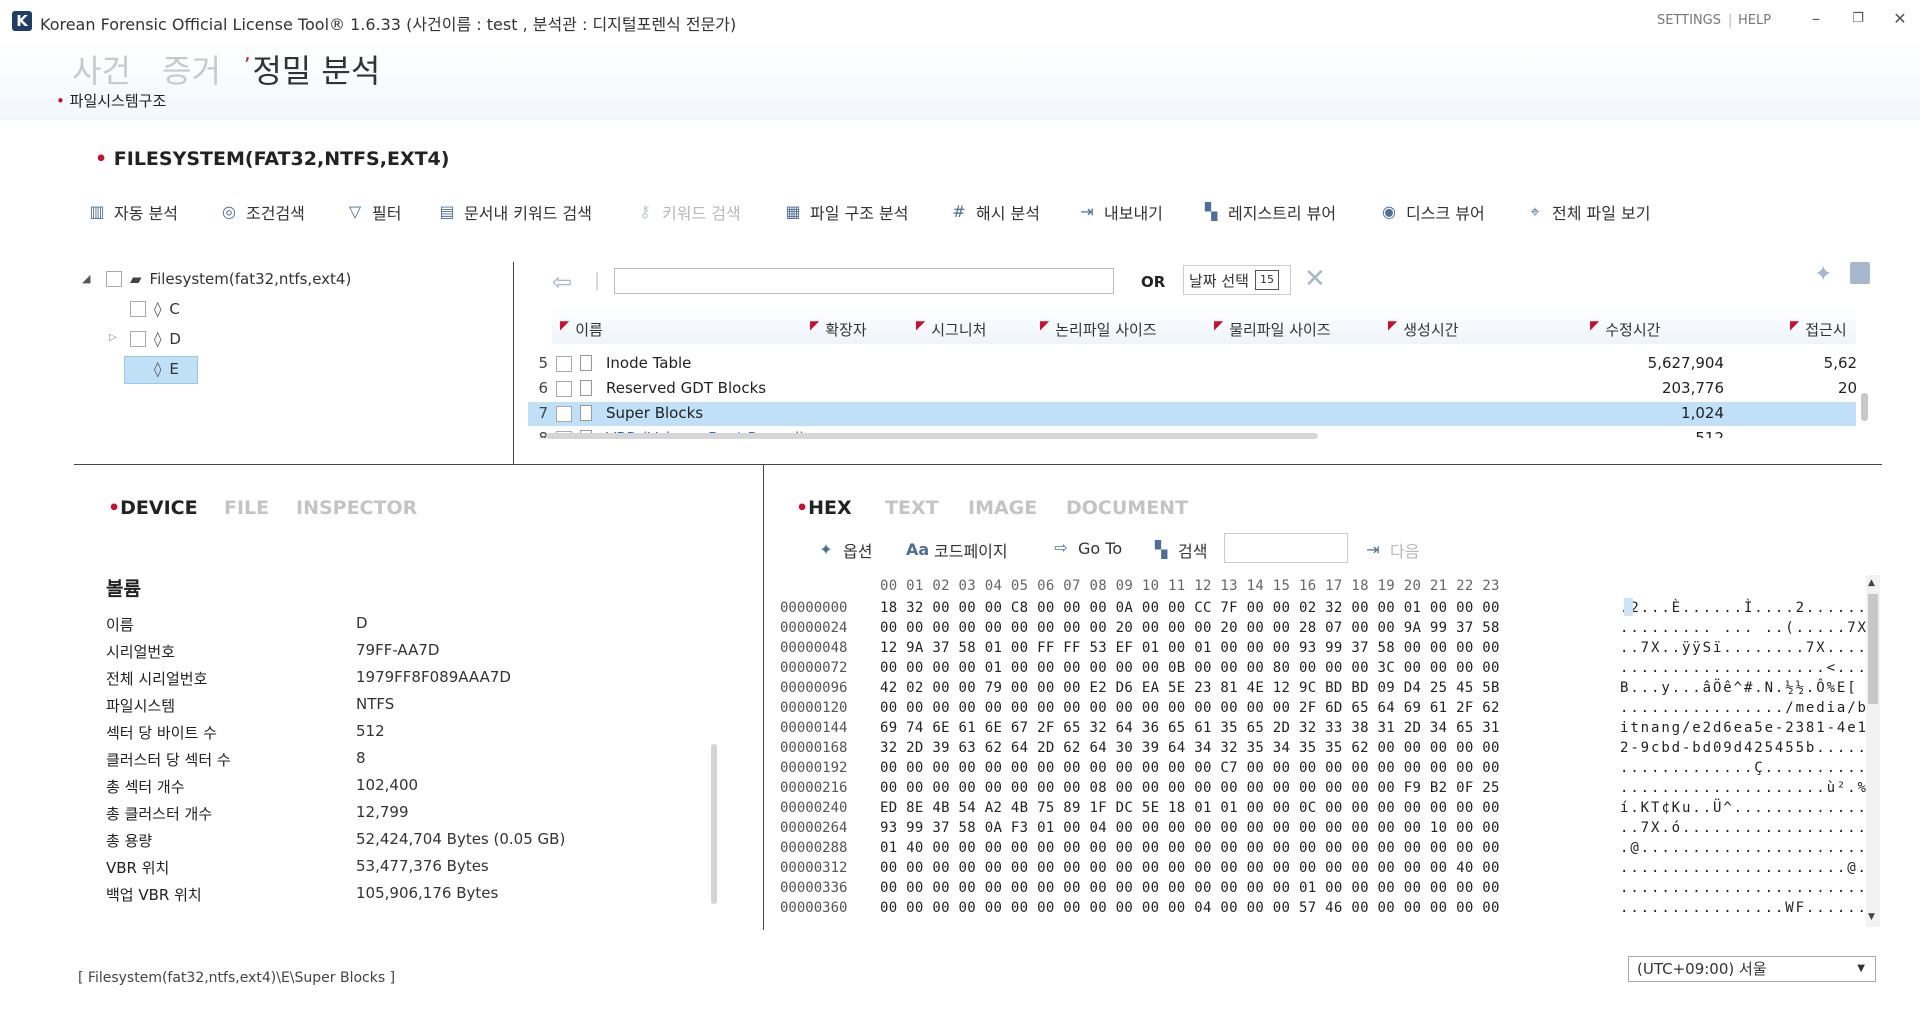  What do you see at coordinates (1192, 414) in the screenshot?
I see `table-row: 7 Super Blocks 1,0241,024` at bounding box center [1192, 414].